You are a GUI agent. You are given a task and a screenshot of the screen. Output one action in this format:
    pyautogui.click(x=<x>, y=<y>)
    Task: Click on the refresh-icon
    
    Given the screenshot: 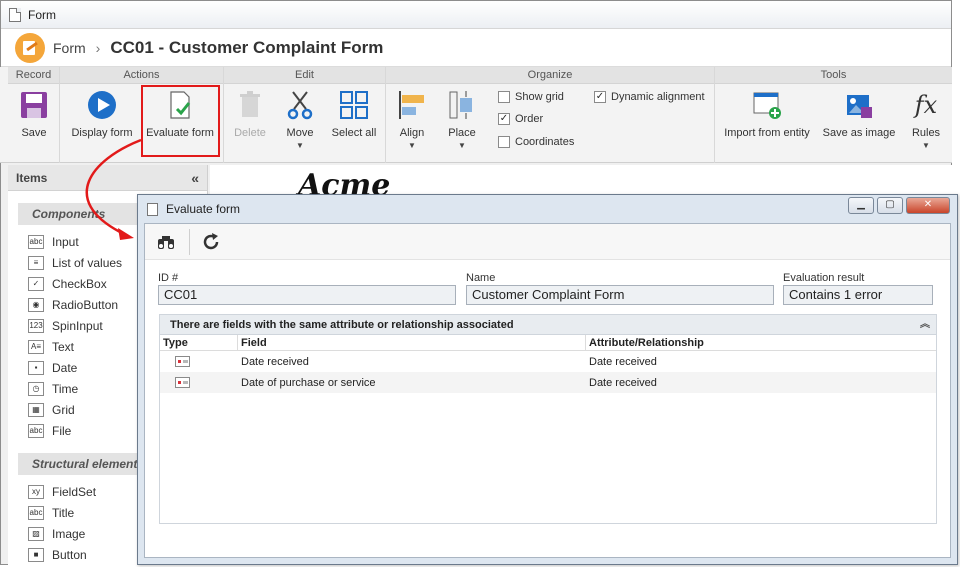 What is the action you would take?
    pyautogui.click(x=211, y=242)
    